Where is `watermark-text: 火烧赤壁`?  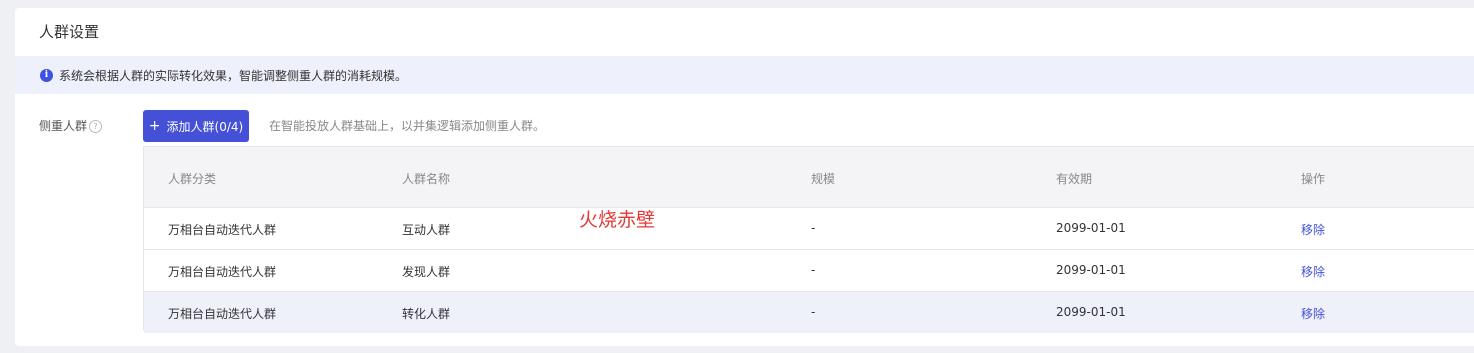 watermark-text: 火烧赤壁 is located at coordinates (617, 220).